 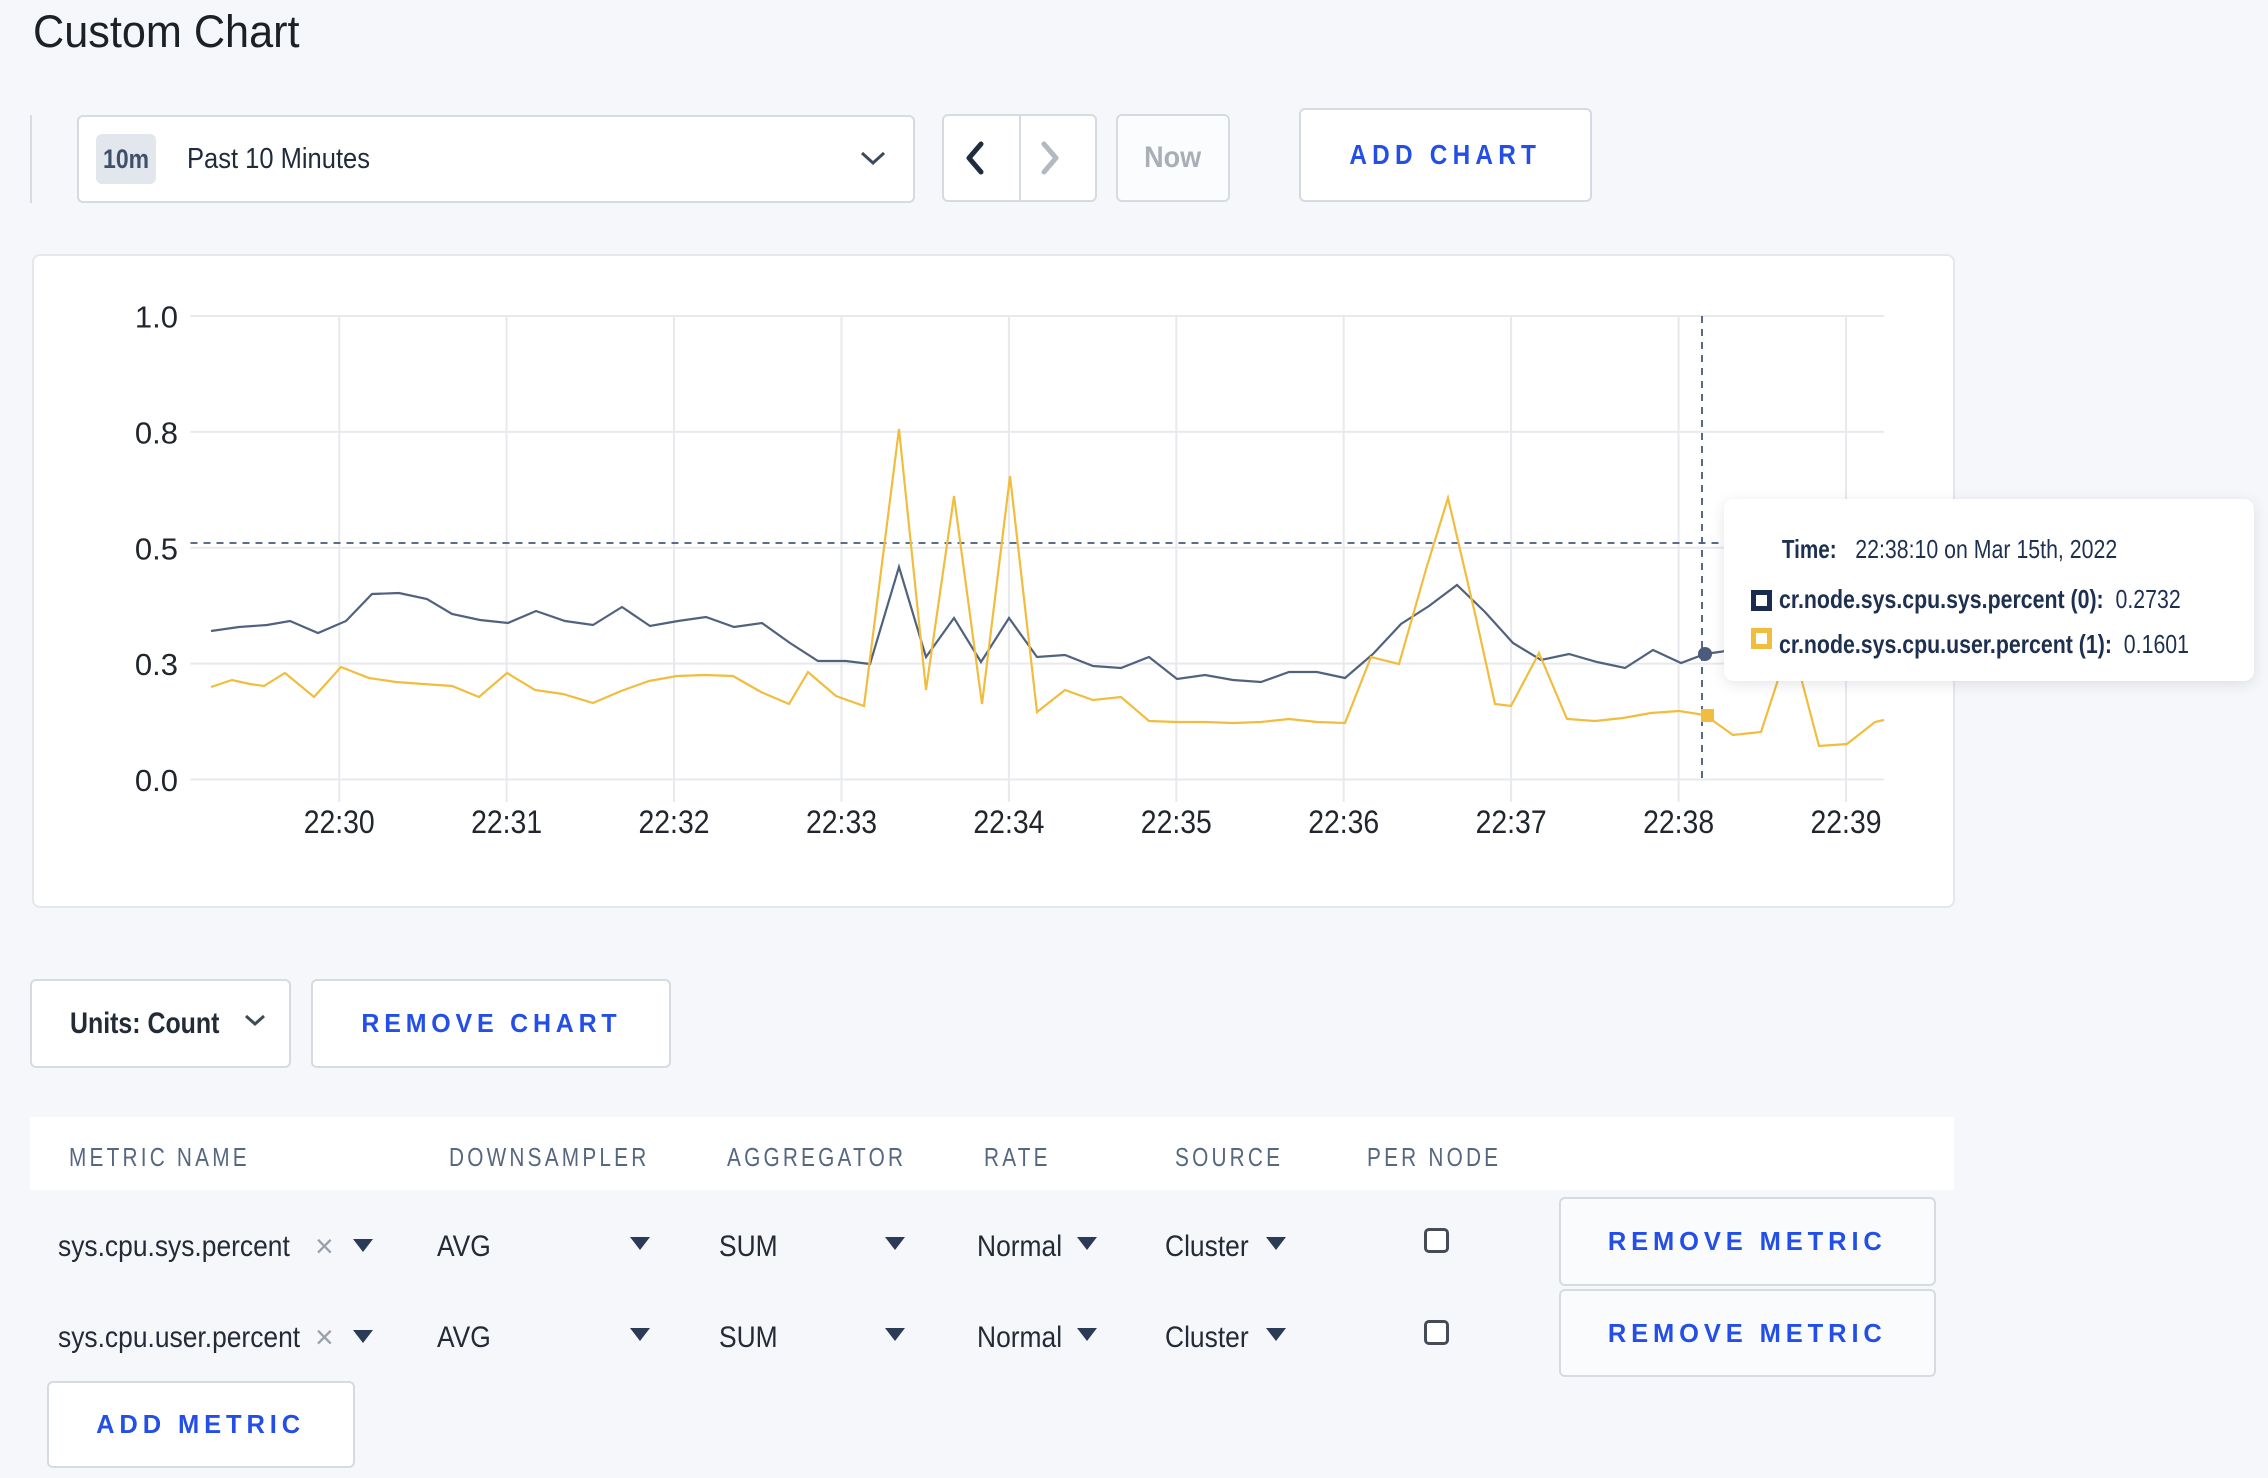 What do you see at coordinates (1846, 822) in the screenshot?
I see `svg-text: 22:39` at bounding box center [1846, 822].